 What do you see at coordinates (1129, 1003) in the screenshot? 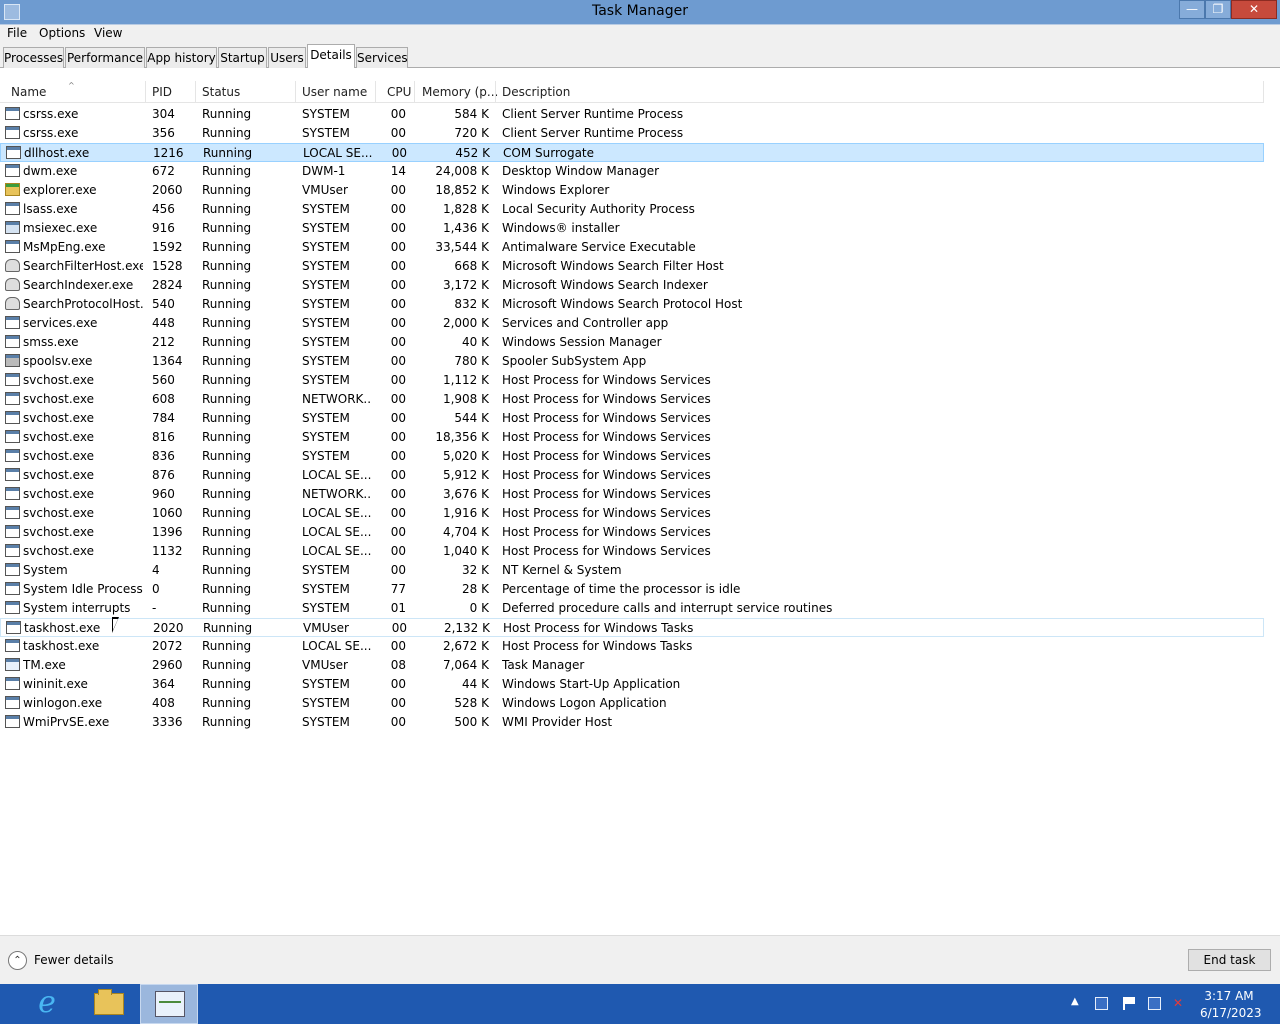
I see `action-center-flag-icon` at bounding box center [1129, 1003].